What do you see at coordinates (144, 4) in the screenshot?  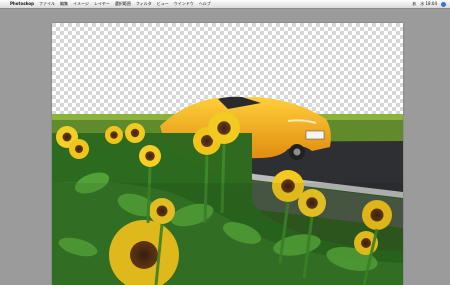 I see `menu-filter: フィルタ` at bounding box center [144, 4].